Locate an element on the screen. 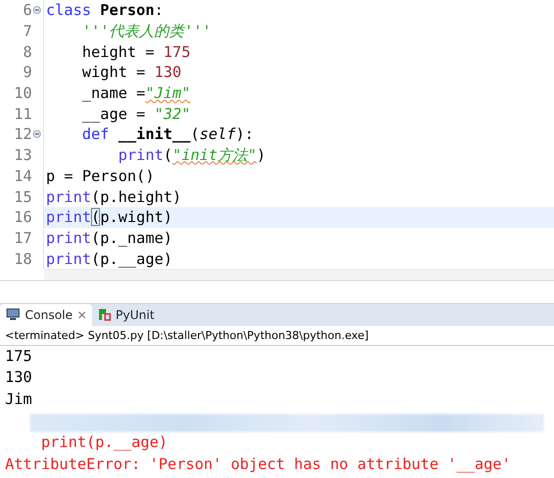 This screenshot has width=554, height=478. code-line: _name ="Jim" is located at coordinates (135, 93).